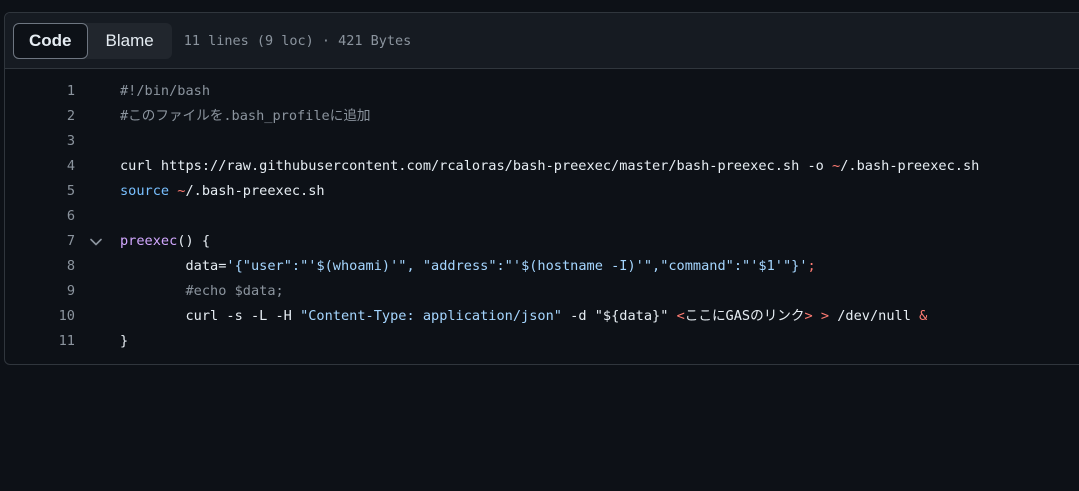 Image resolution: width=1079 pixels, height=491 pixels. Describe the element at coordinates (542, 141) in the screenshot. I see `code-line: 3` at that location.